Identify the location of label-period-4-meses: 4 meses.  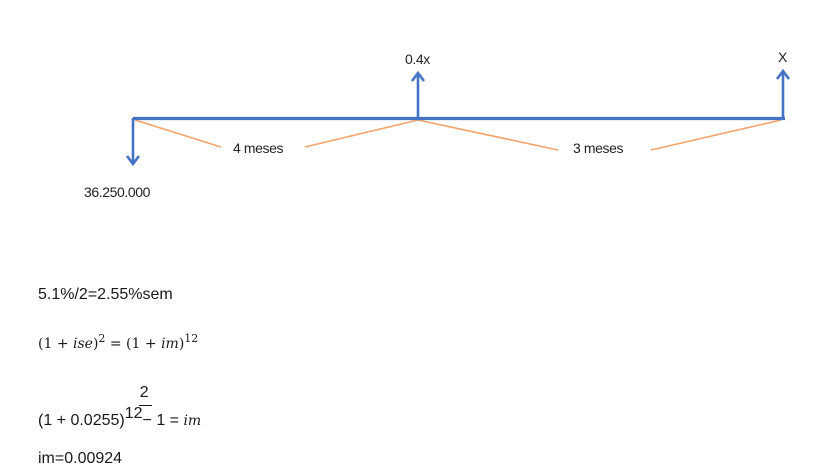
(258, 148).